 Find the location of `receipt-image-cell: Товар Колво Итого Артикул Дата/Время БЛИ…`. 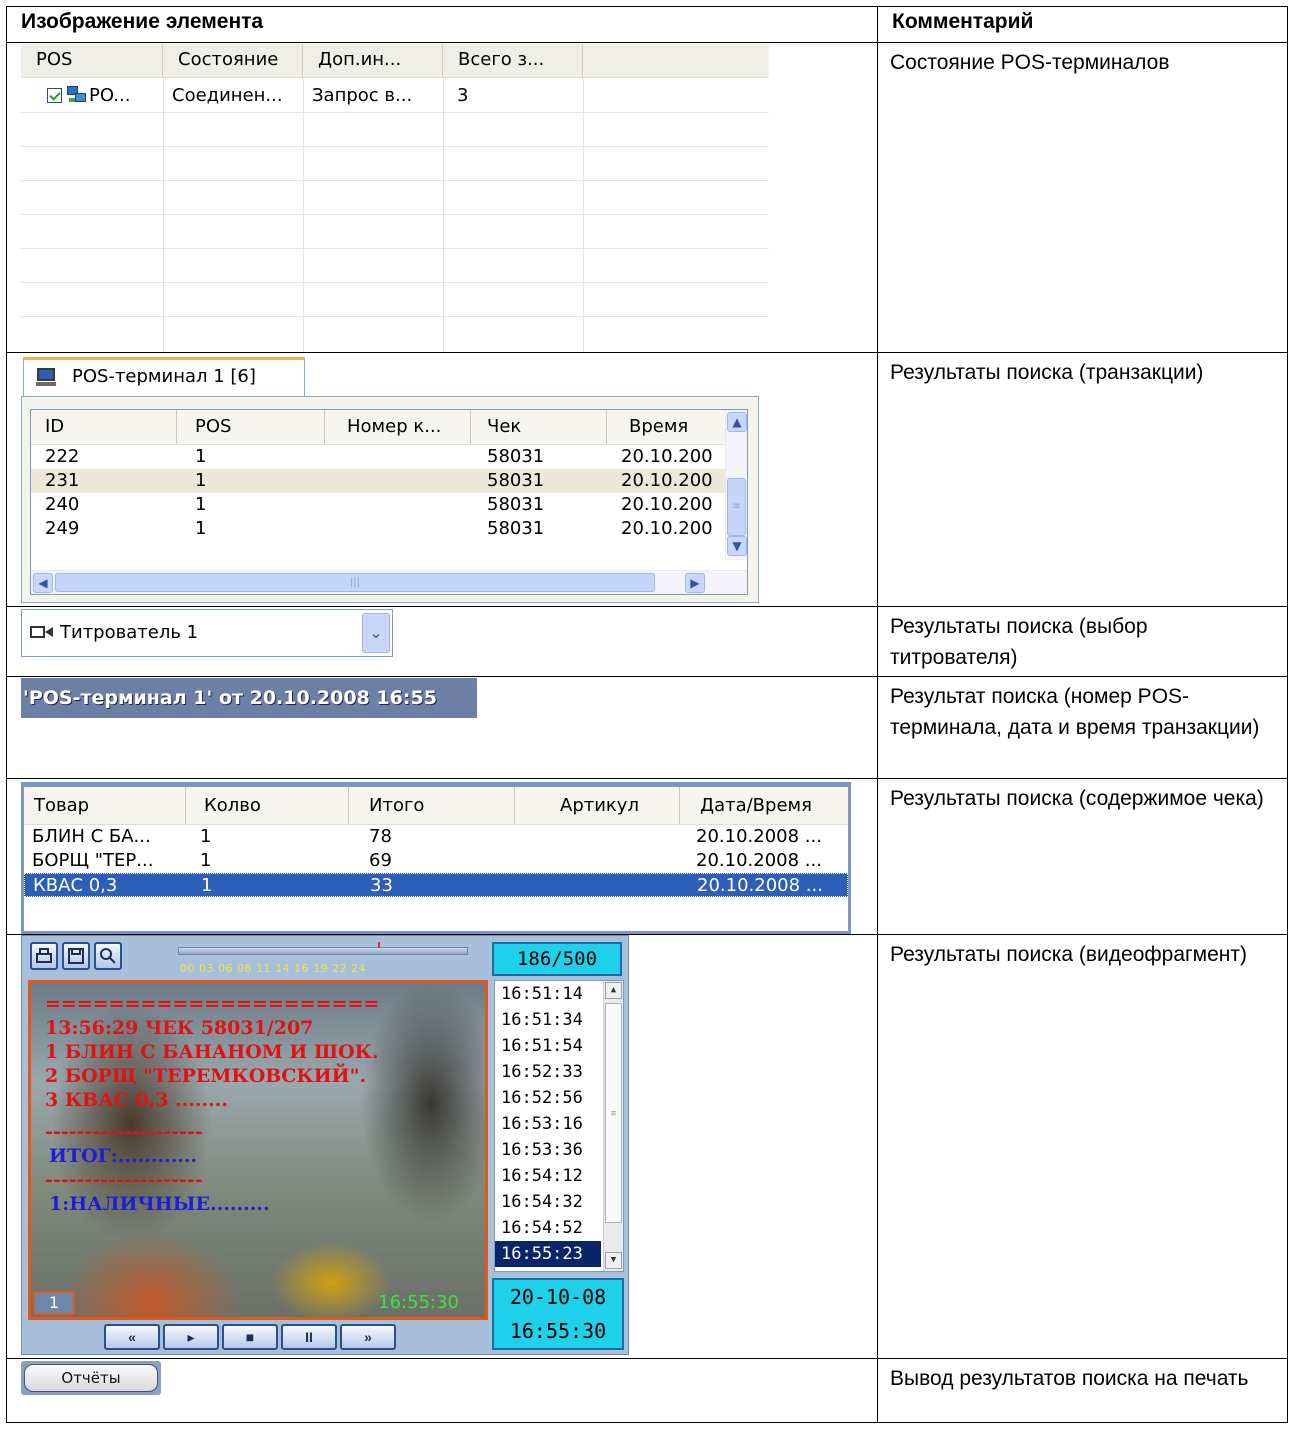

receipt-image-cell: Товар Колво Итого Артикул Дата/Время БЛИ… is located at coordinates (442, 856).